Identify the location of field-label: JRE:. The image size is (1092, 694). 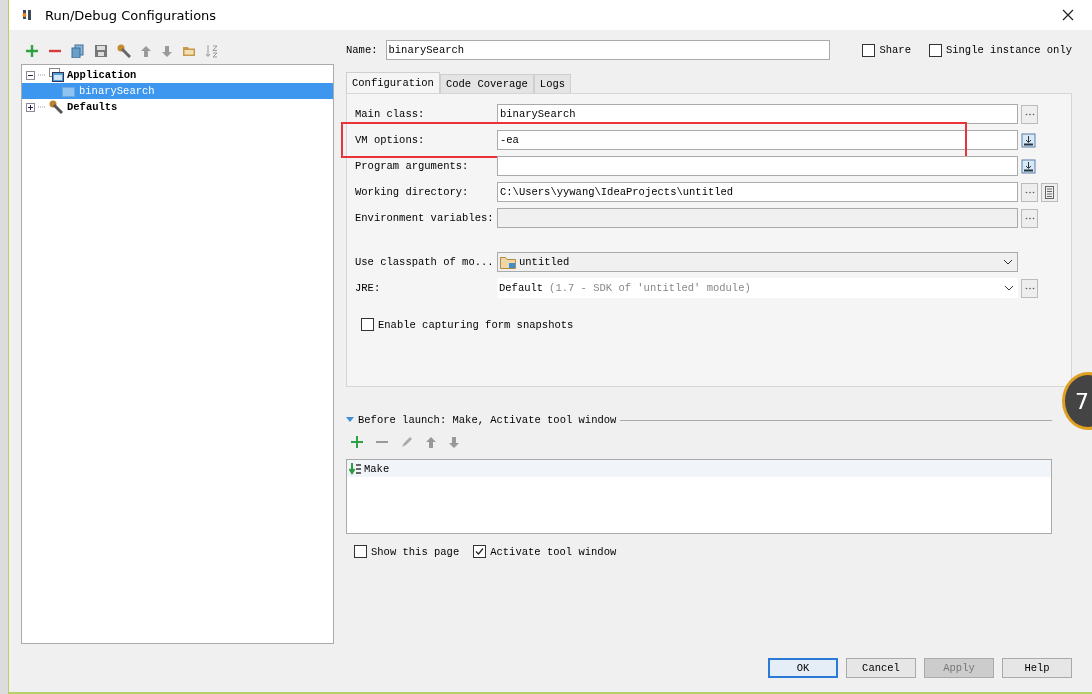
(368, 288).